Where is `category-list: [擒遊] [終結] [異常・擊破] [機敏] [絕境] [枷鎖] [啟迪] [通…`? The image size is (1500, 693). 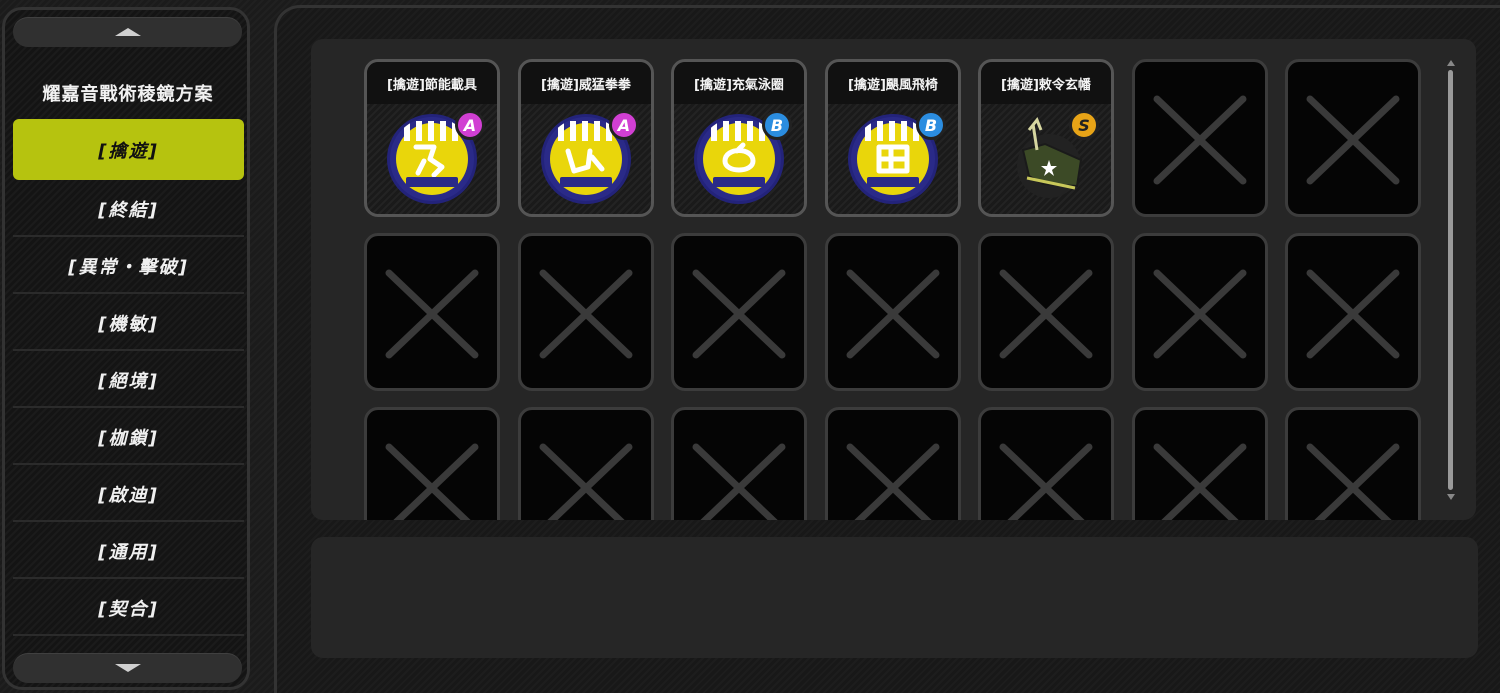
category-list: [擒遊] [終結] [異常・擊破] [機敏] [絕境] [枷鎖] [啟迪] [通… is located at coordinates (128, 378).